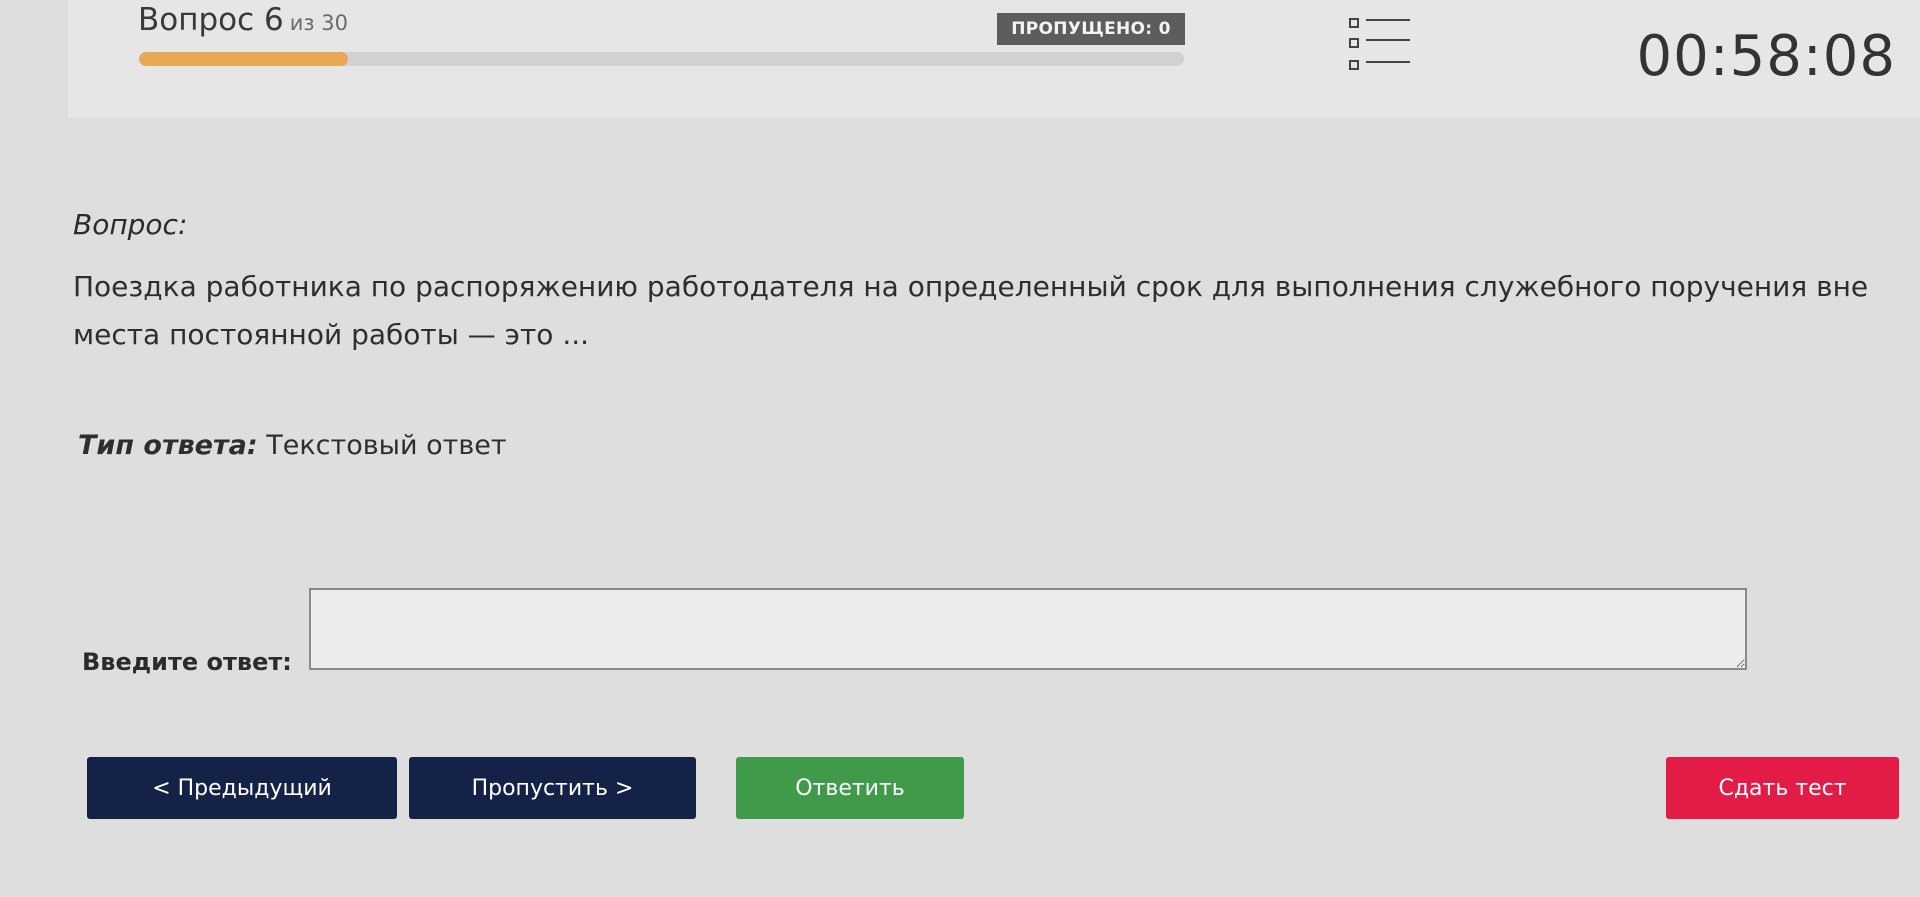 The width and height of the screenshot is (1920, 897). Describe the element at coordinates (243, 59) in the screenshot. I see `progress-bar-fill` at that location.